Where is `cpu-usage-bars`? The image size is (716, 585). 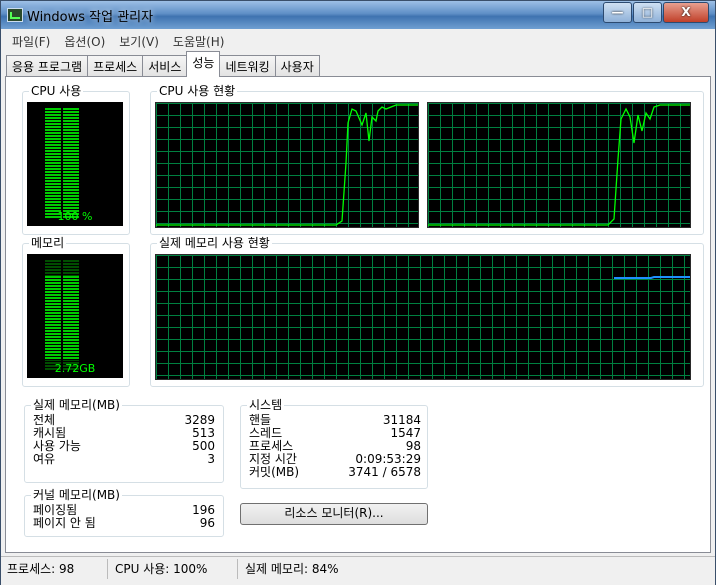 cpu-usage-bars is located at coordinates (62, 163).